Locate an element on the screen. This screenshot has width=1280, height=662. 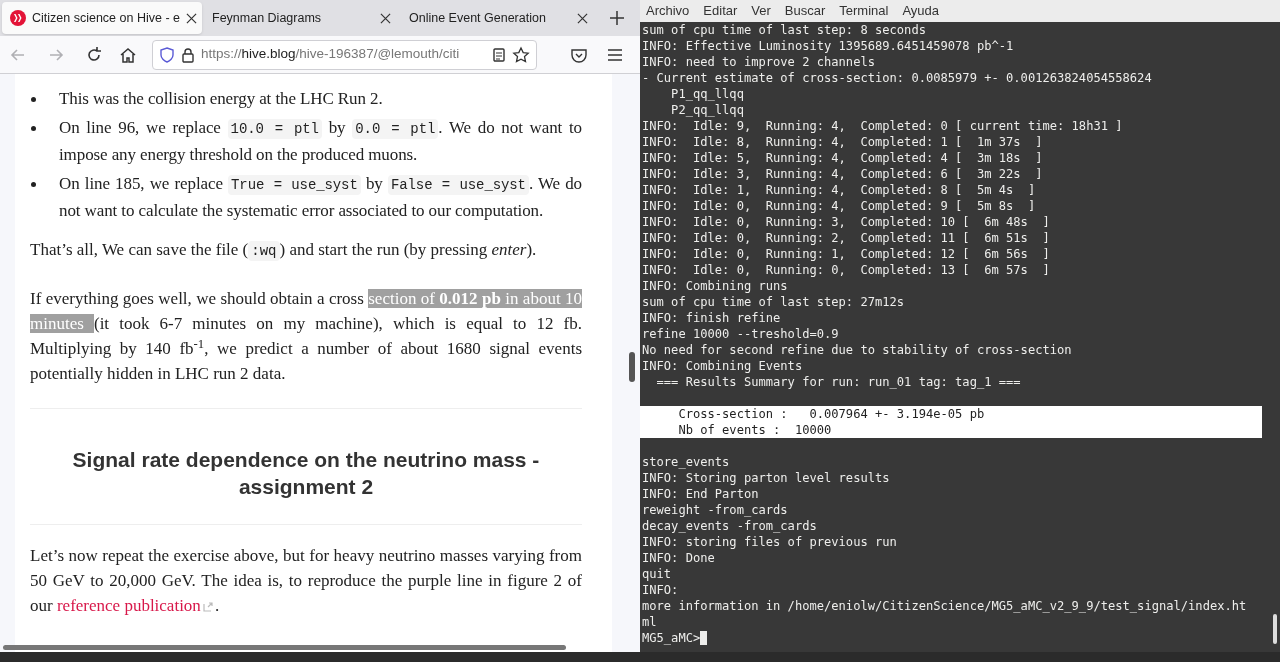
menu-item: Editar is located at coordinates (720, 11).